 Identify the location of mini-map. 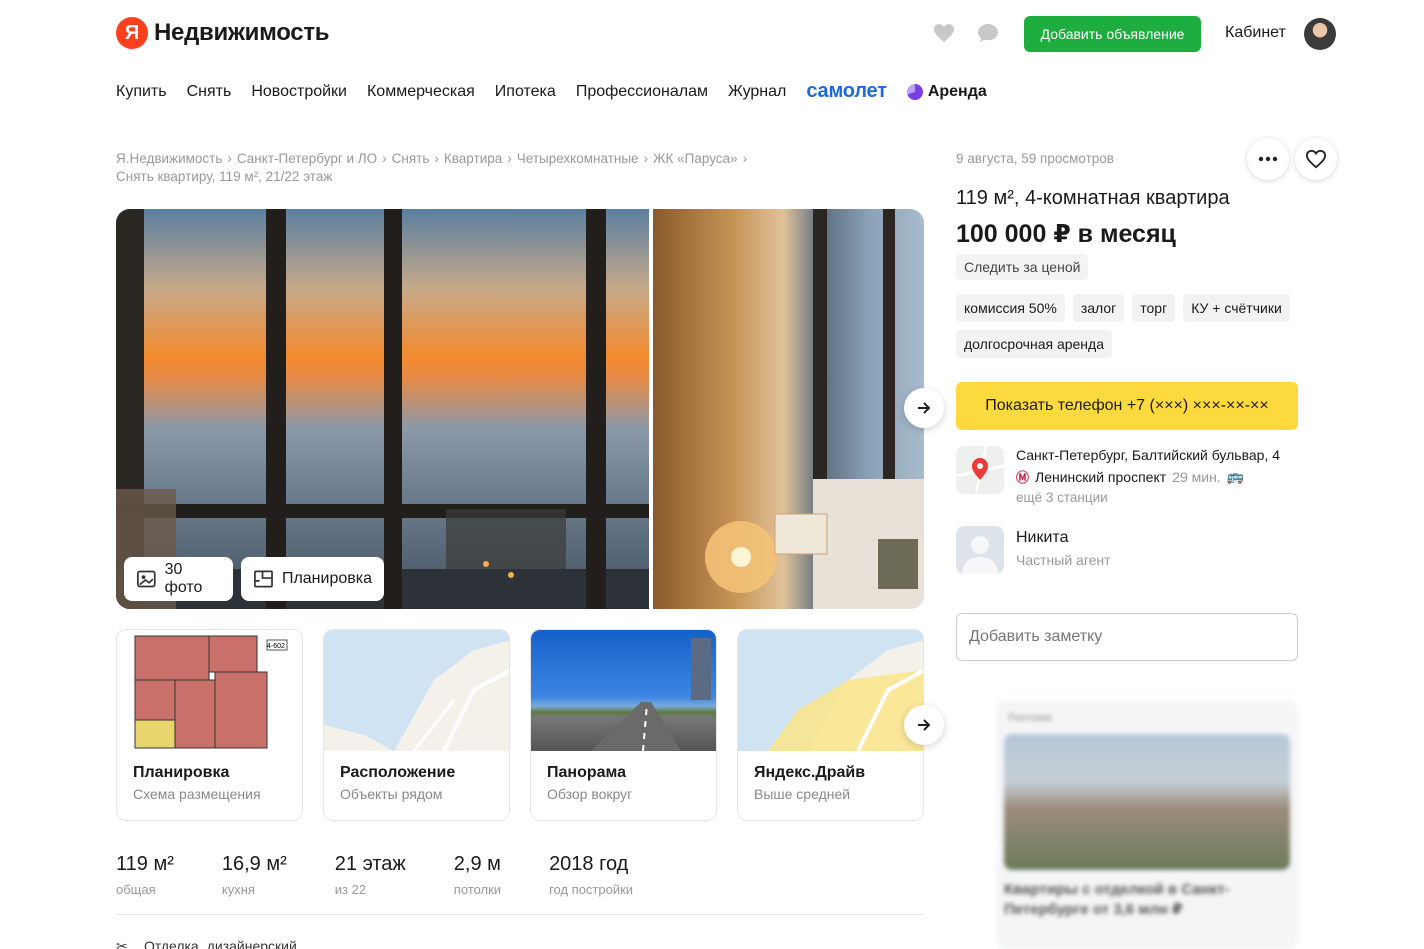
(980, 470).